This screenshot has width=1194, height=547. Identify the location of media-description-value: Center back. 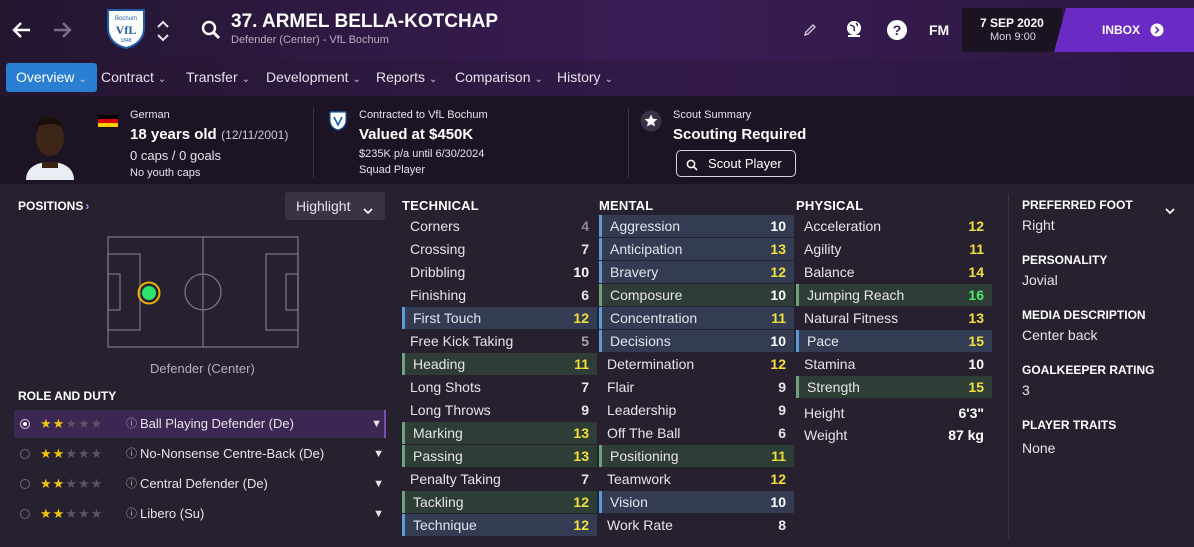
(1060, 335).